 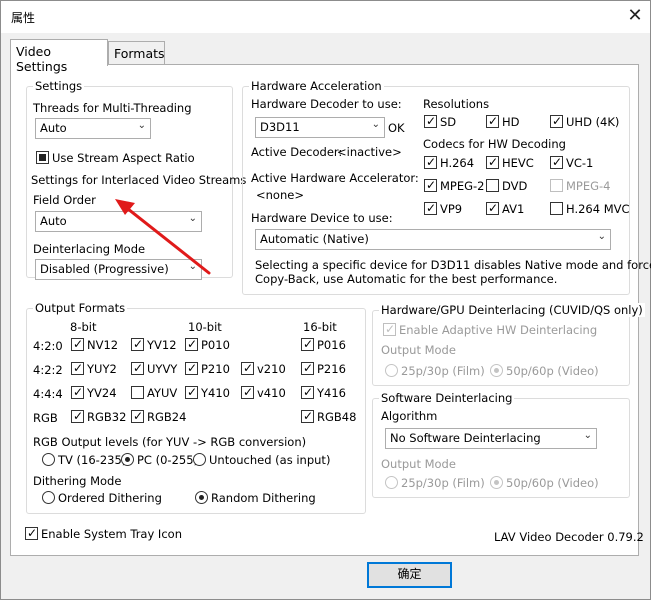 I want to click on dither-random-radio: Random Dithering, so click(x=255, y=499).